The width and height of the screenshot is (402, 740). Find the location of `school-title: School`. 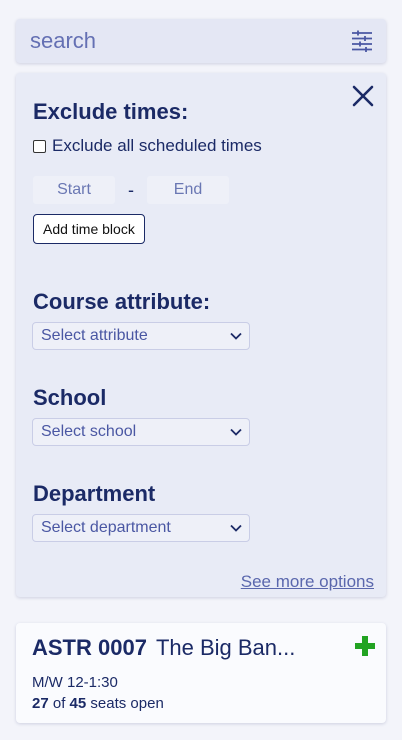

school-title: School is located at coordinates (70, 397).